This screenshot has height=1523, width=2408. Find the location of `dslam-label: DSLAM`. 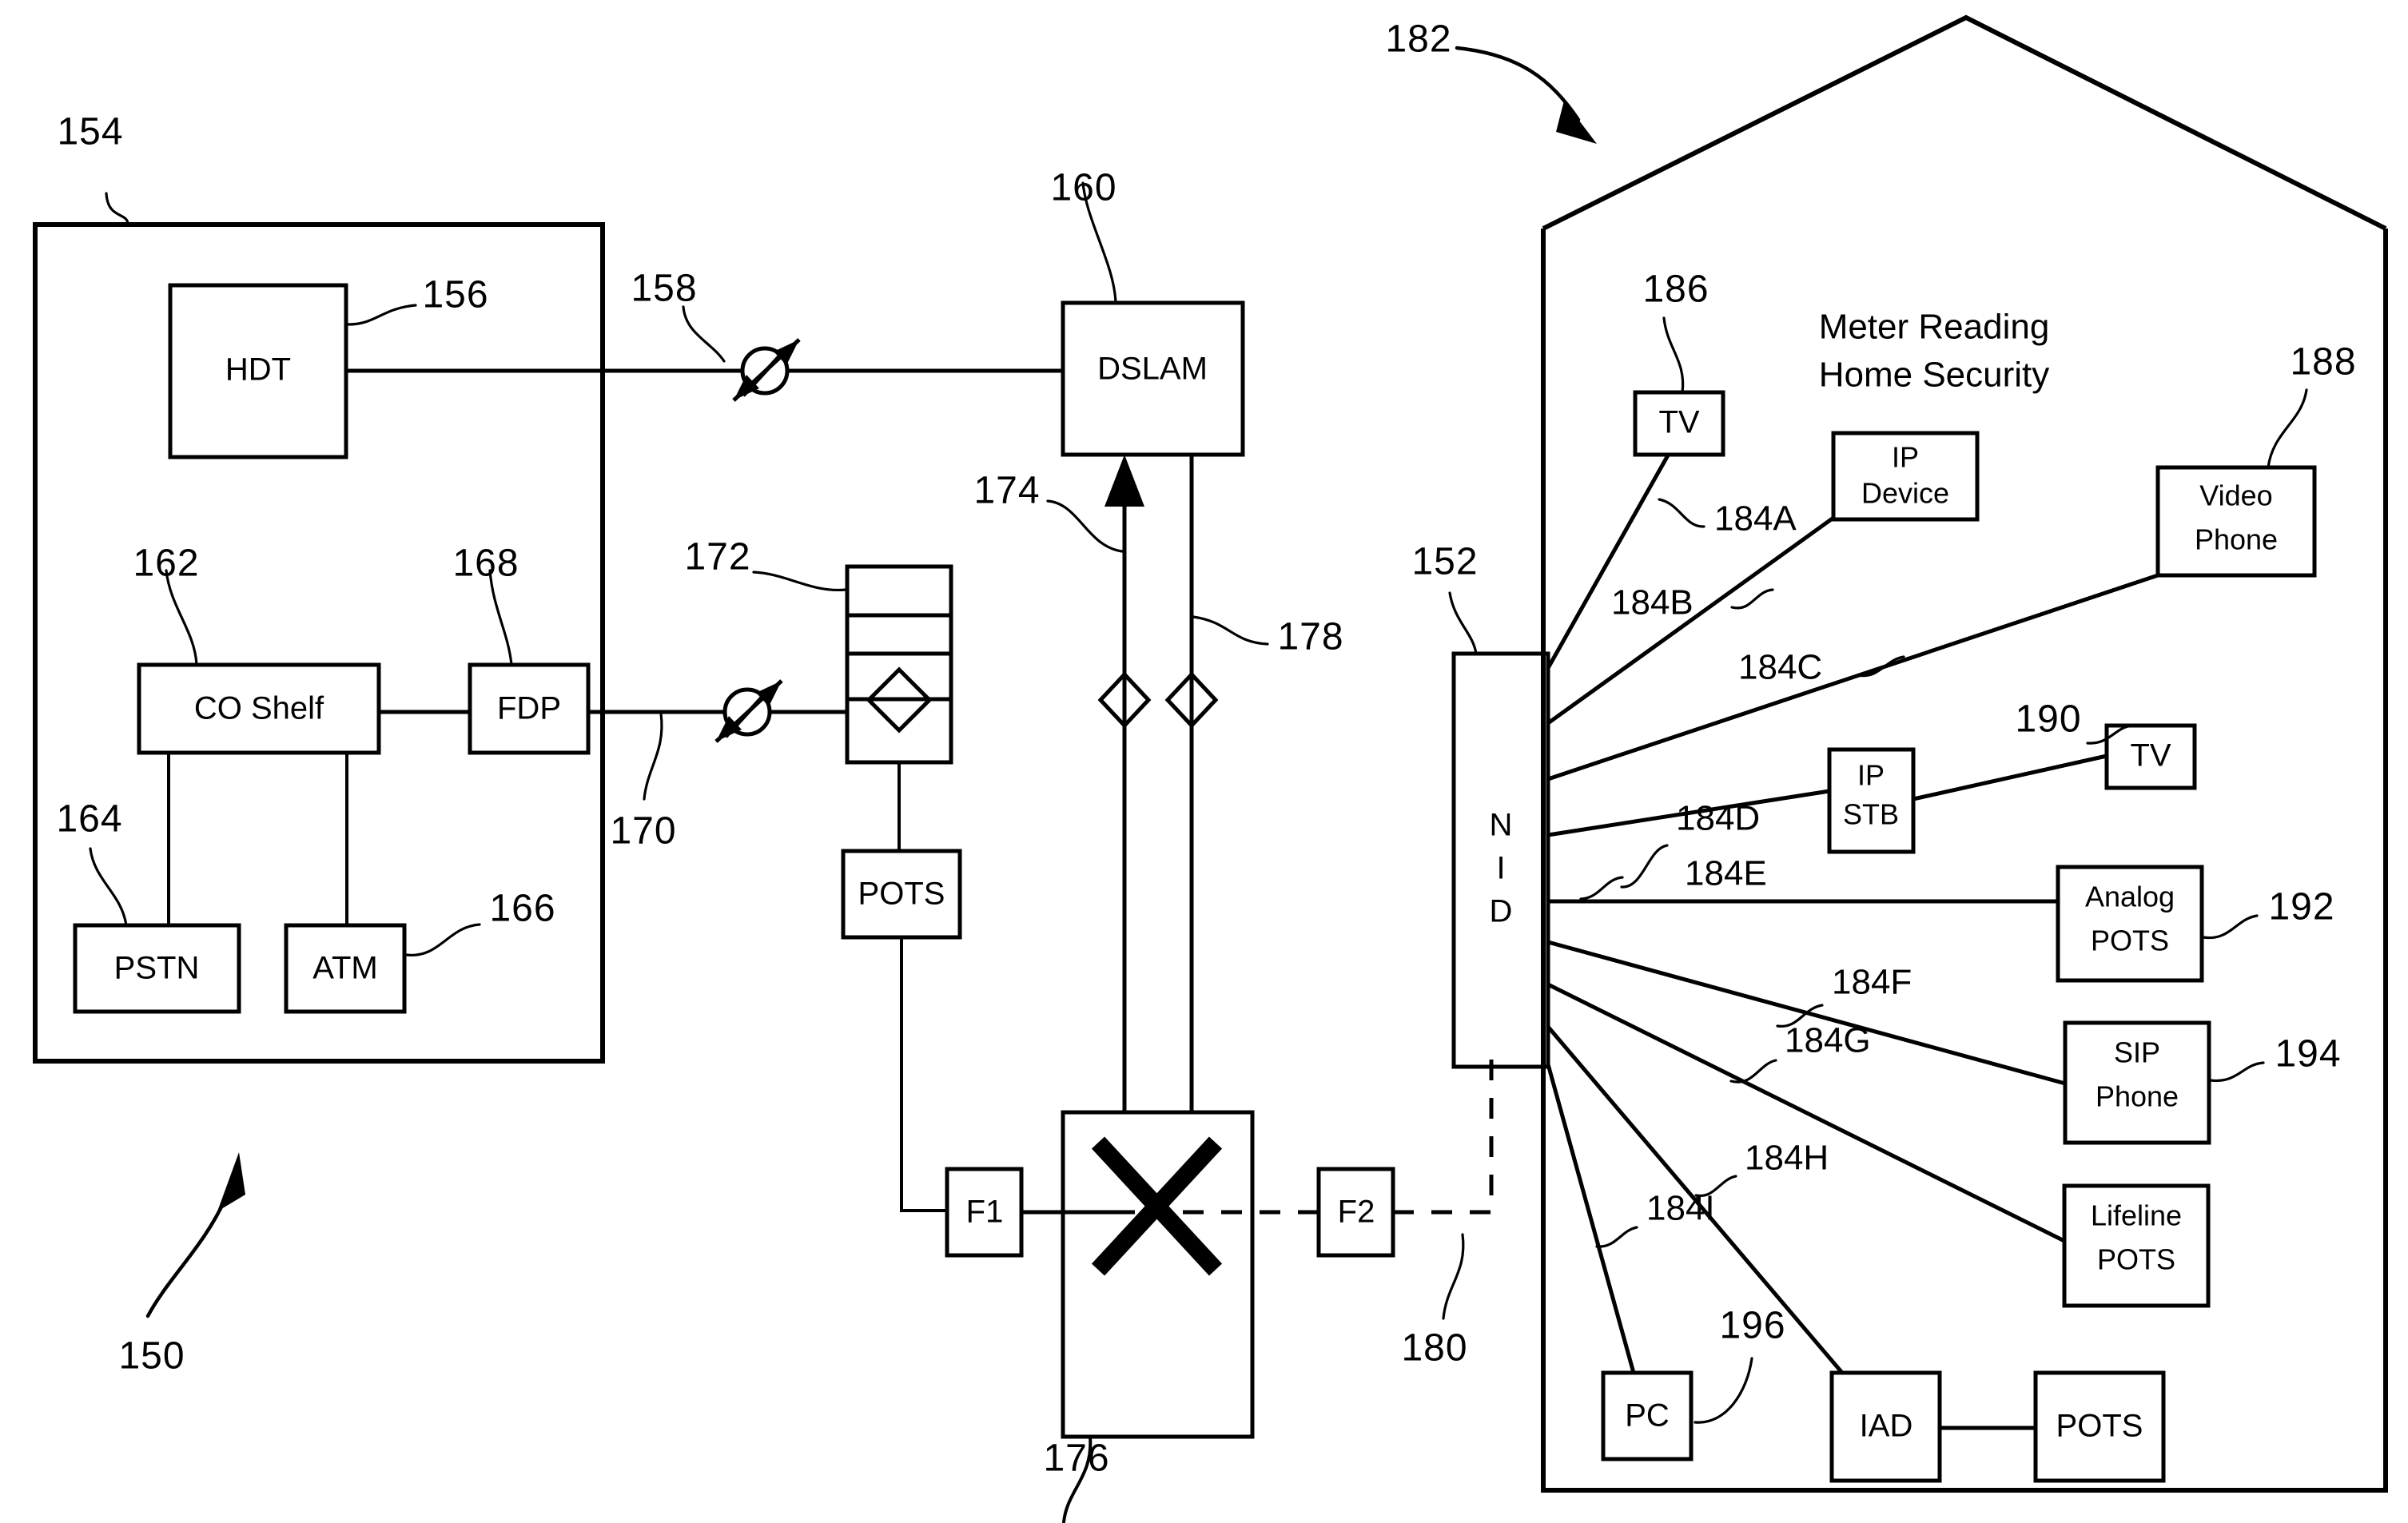

dslam-label: DSLAM is located at coordinates (1152, 369).